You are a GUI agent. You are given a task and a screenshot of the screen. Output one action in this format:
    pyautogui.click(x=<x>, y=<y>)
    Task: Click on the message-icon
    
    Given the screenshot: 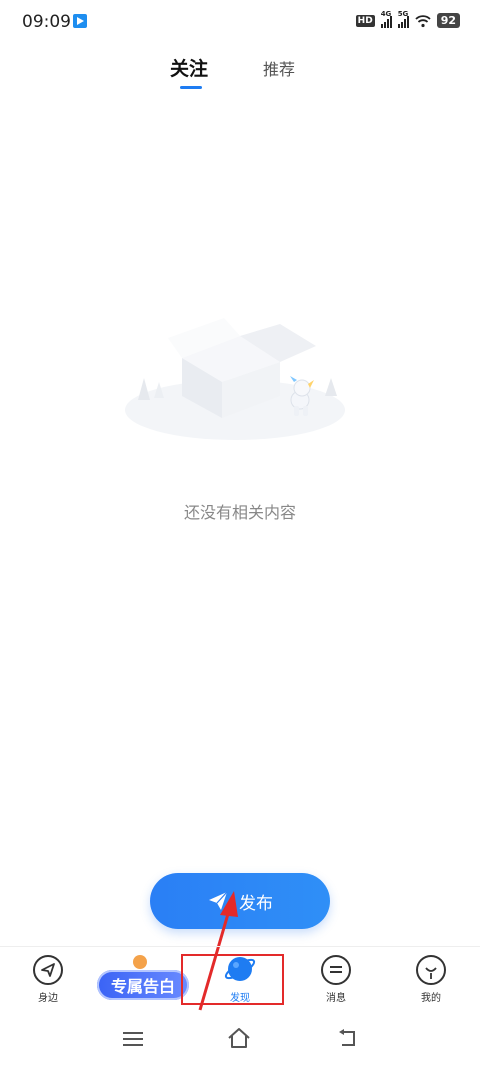 What is the action you would take?
    pyautogui.click(x=336, y=970)
    